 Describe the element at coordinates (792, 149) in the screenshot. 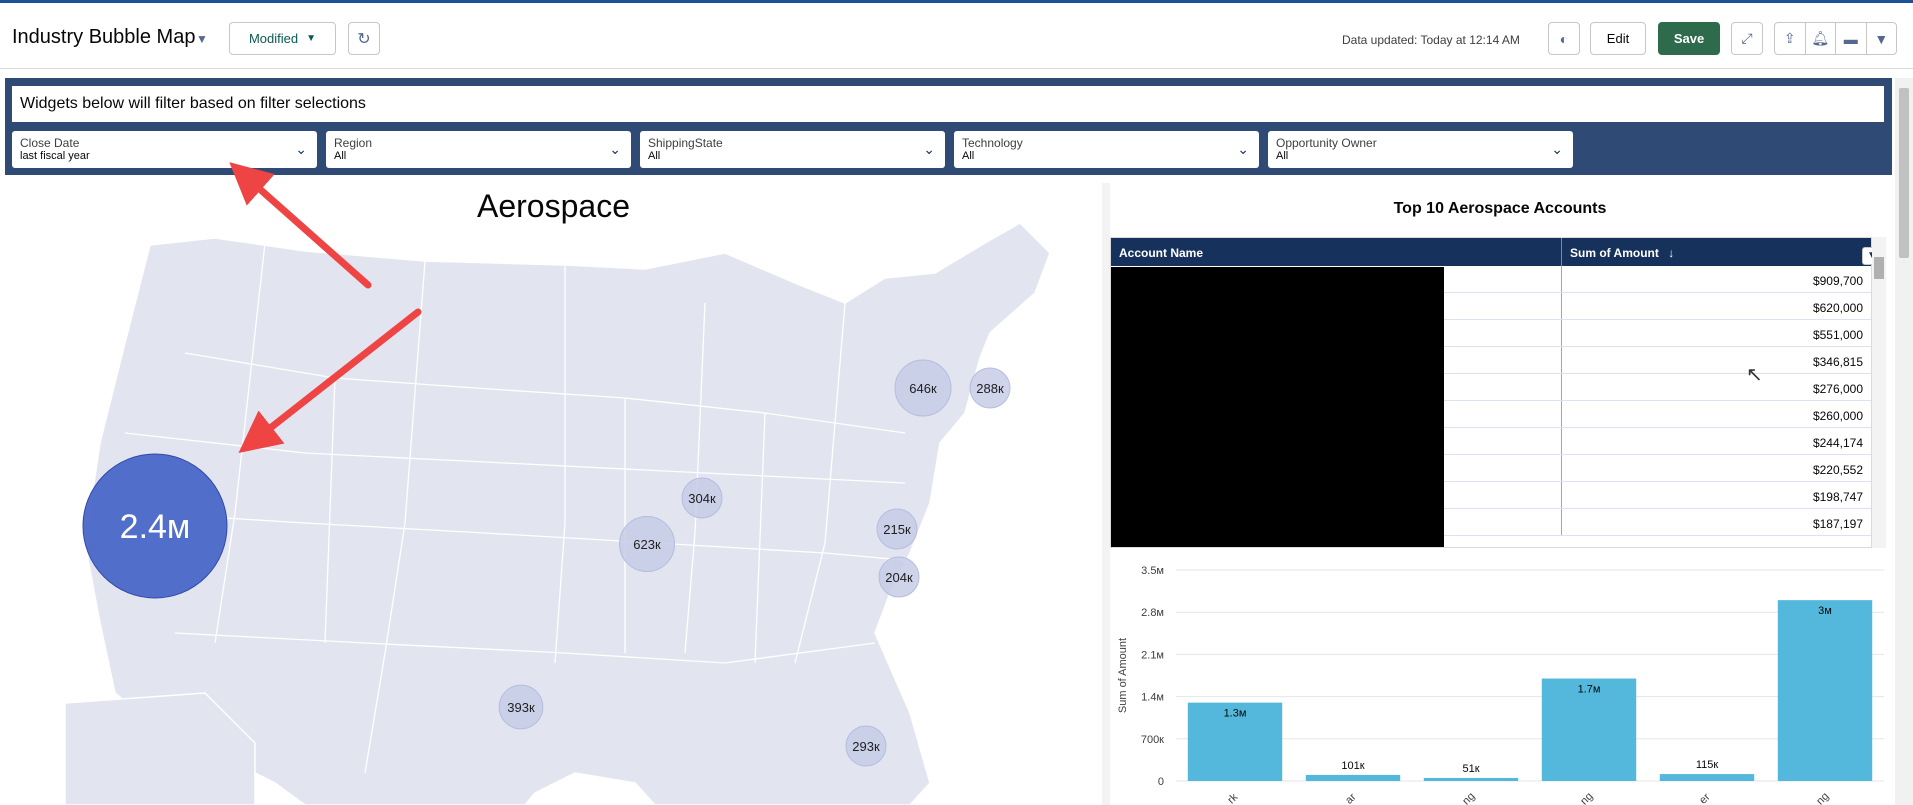

I see `filter-shipping-state: ShippingState All ⌄` at that location.